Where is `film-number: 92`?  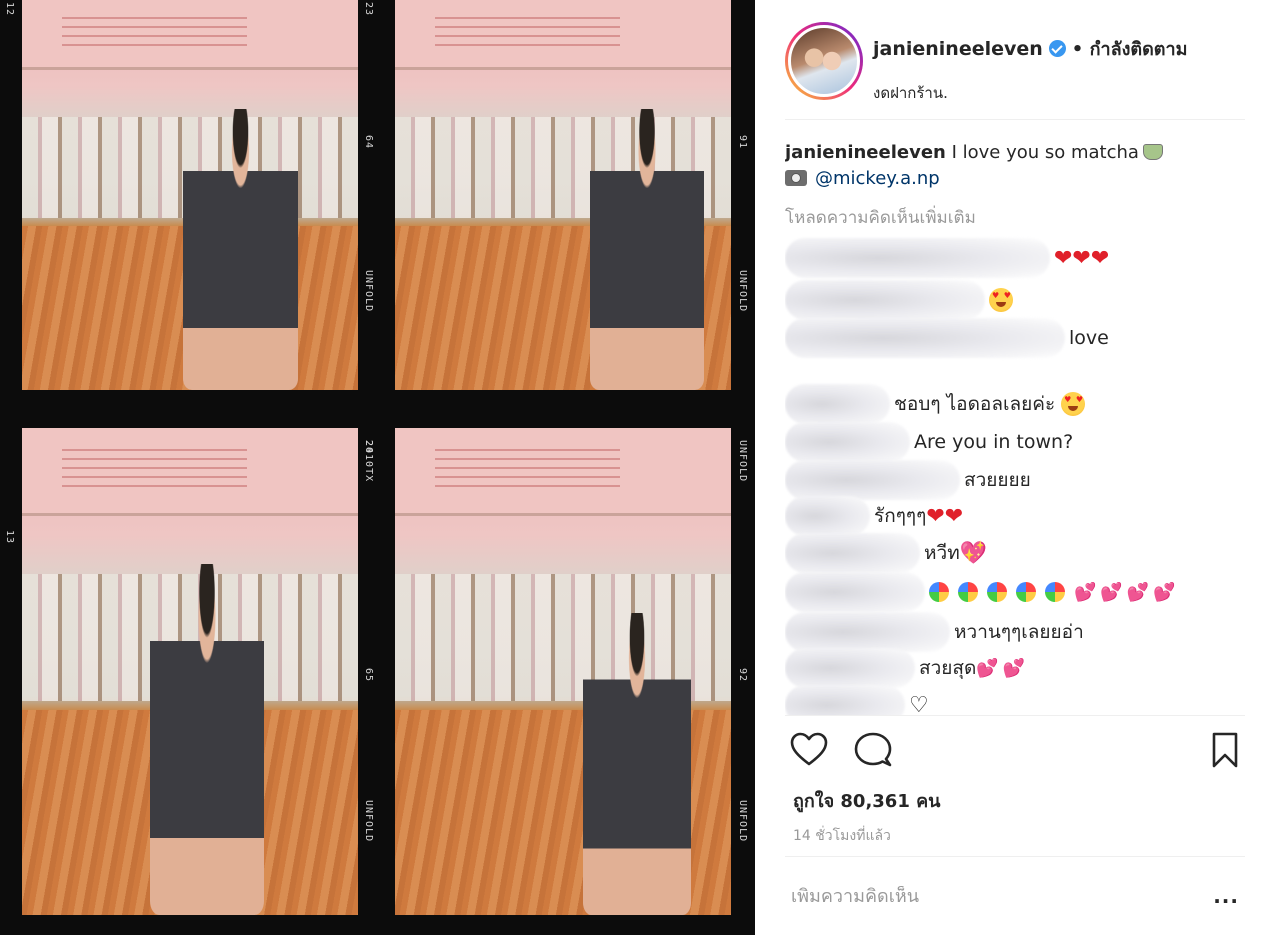 film-number: 92 is located at coordinates (742, 675).